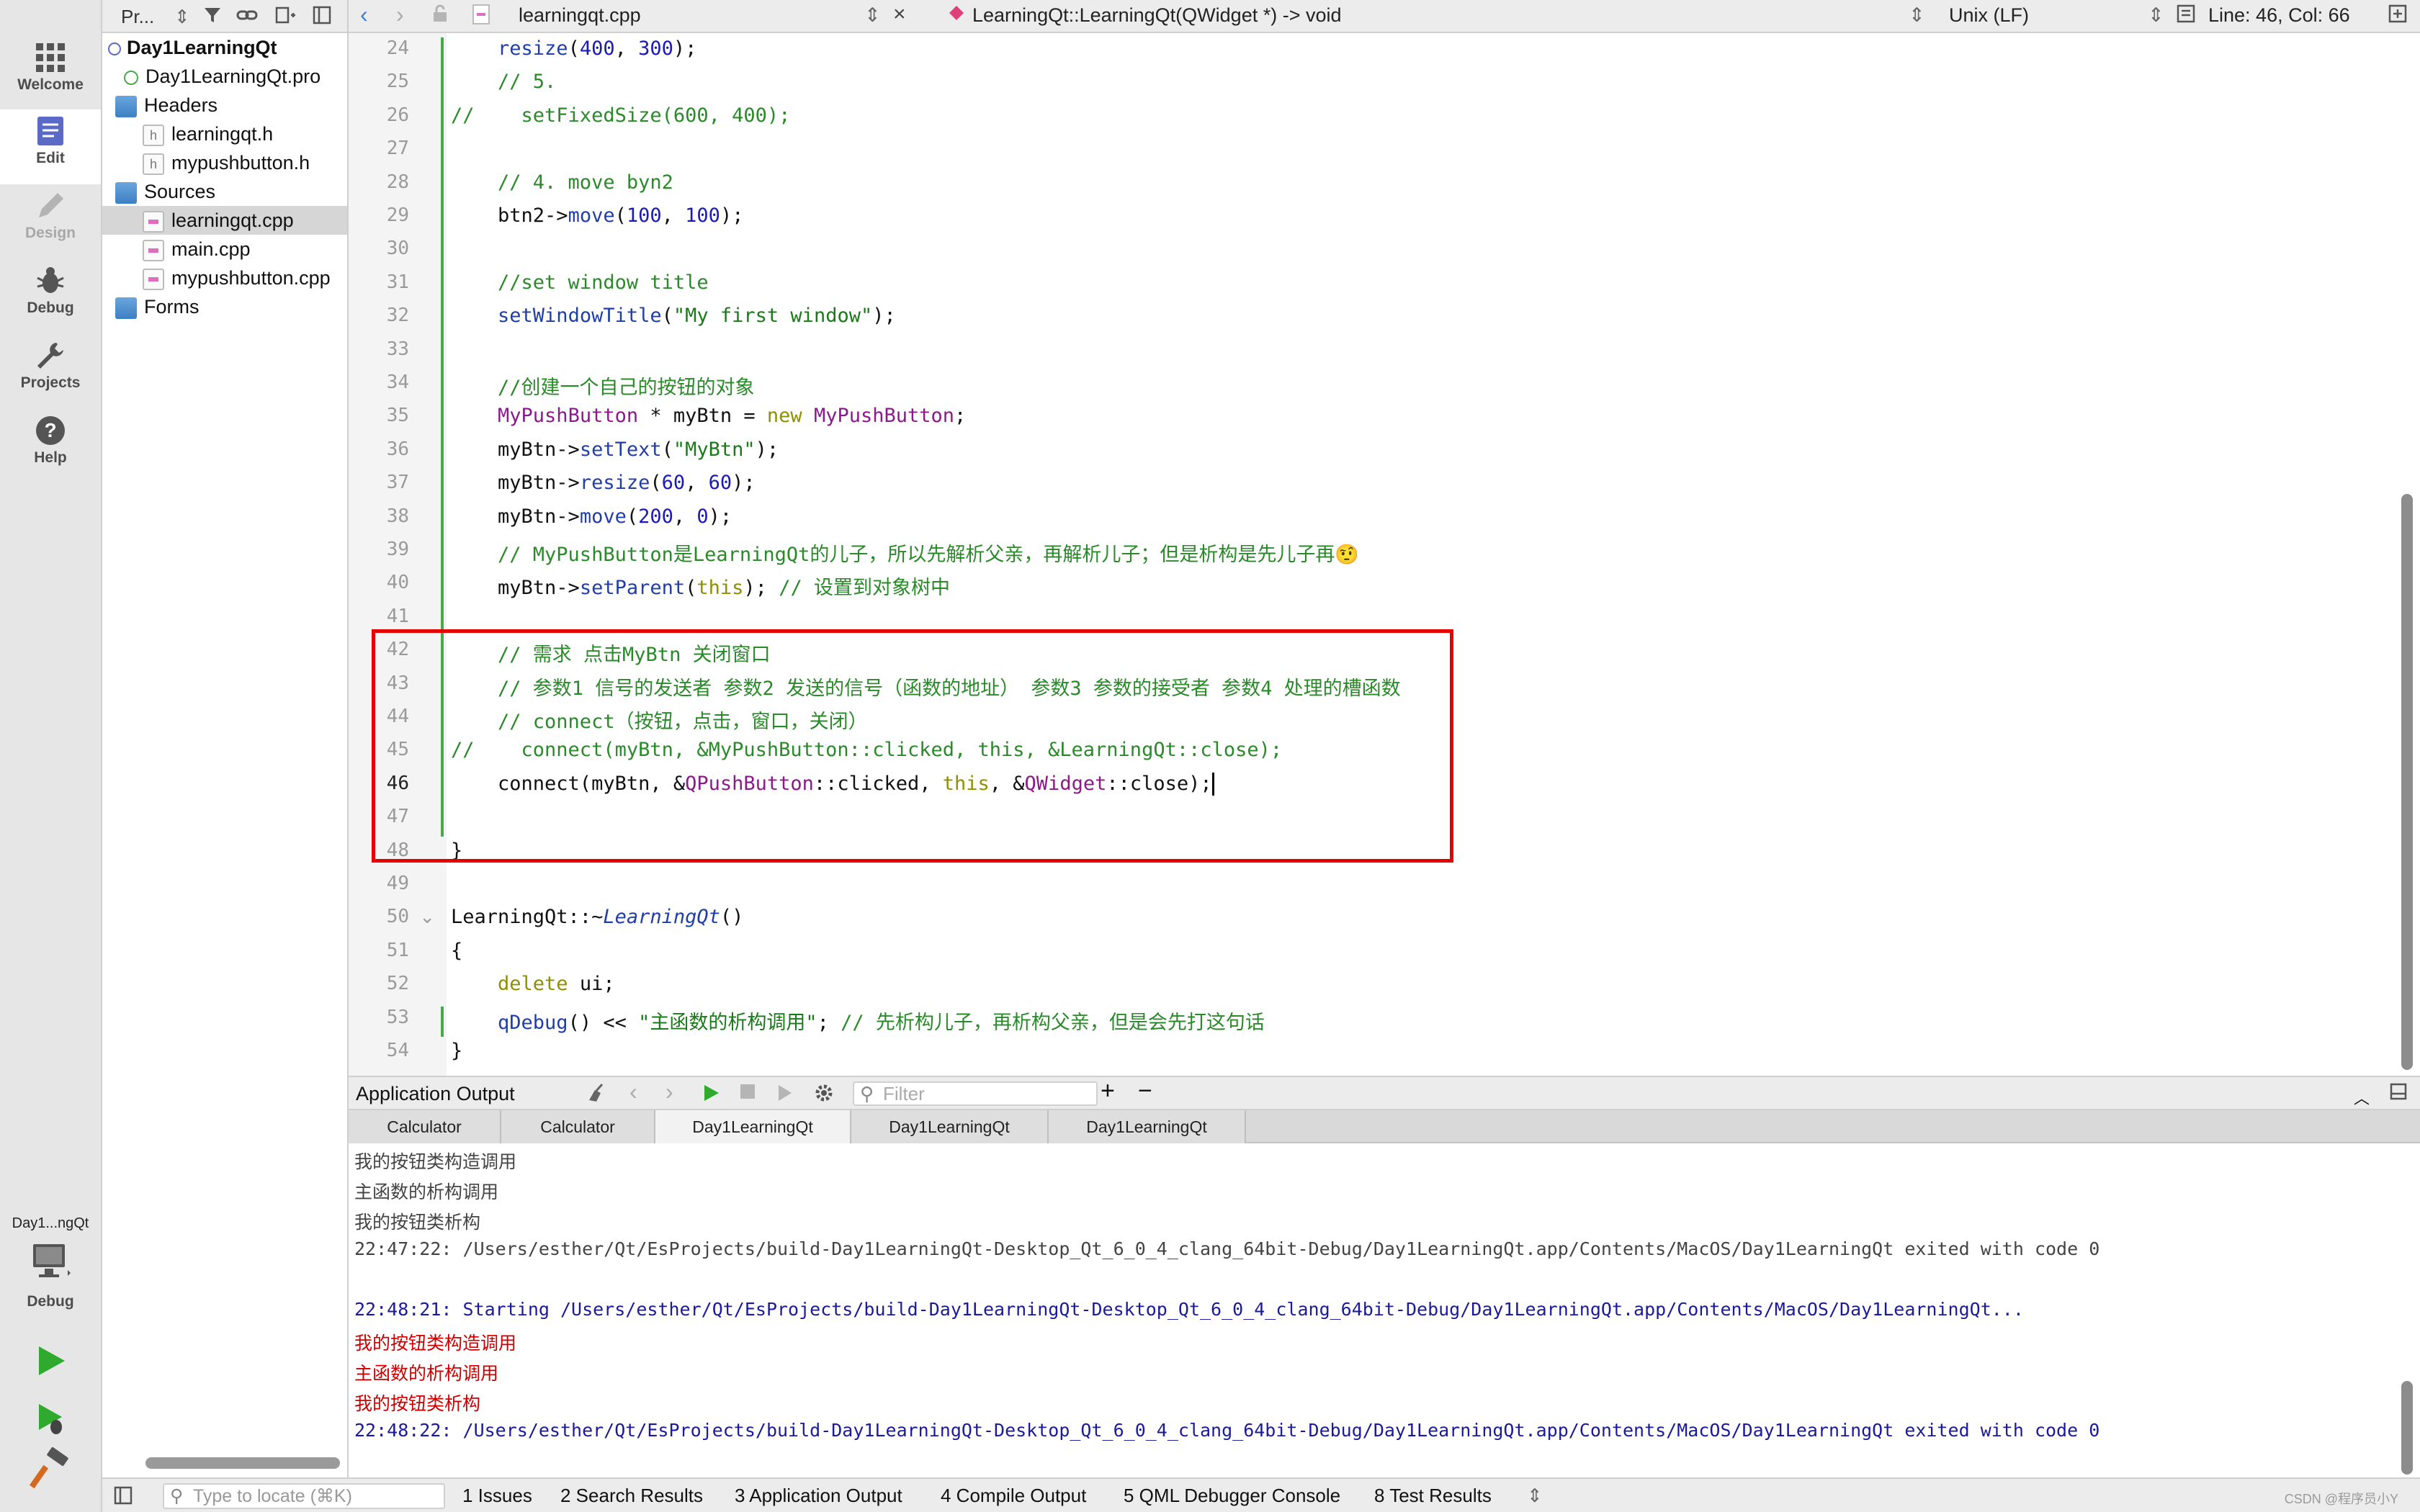 Image resolution: width=2420 pixels, height=1512 pixels. I want to click on mode-edit: Edit, so click(51, 146).